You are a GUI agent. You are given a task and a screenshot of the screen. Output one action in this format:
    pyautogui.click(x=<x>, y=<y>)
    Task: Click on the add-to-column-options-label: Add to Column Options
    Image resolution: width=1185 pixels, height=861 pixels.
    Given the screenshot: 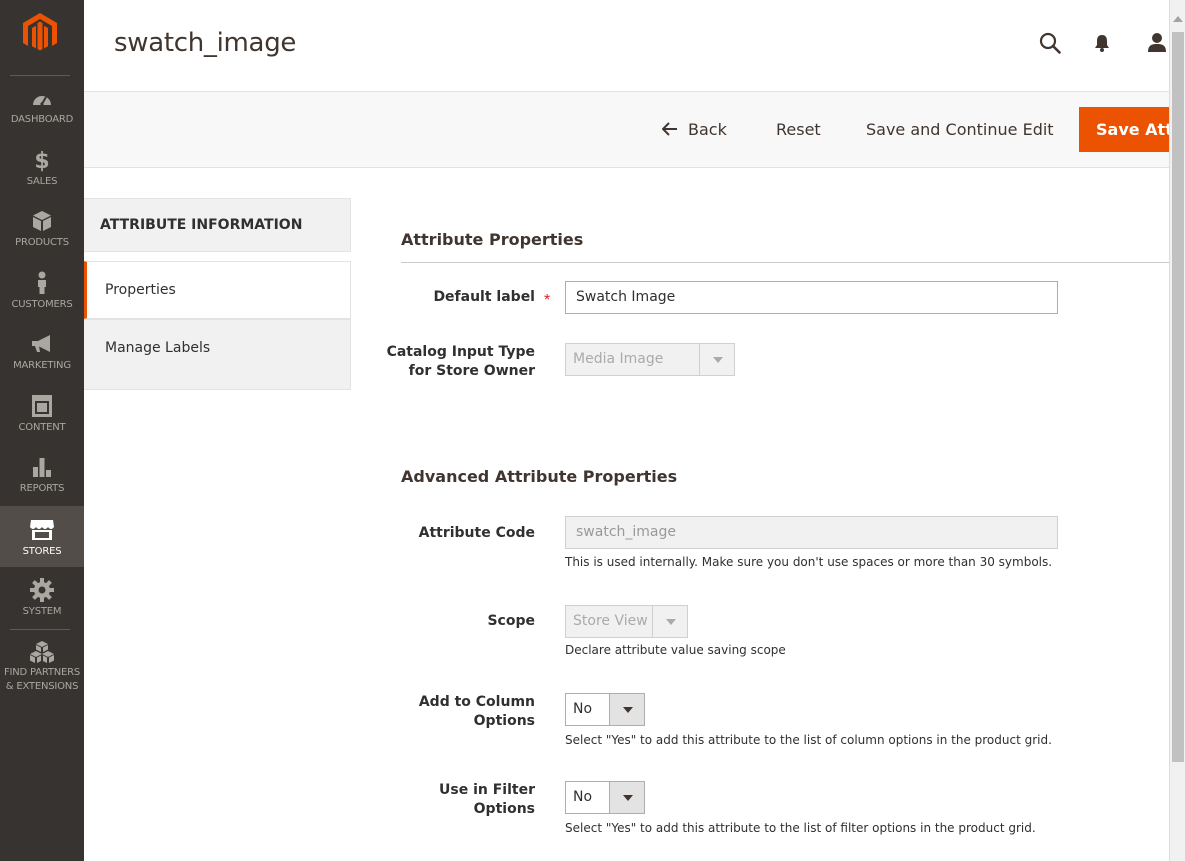 What is the action you would take?
    pyautogui.click(x=435, y=712)
    